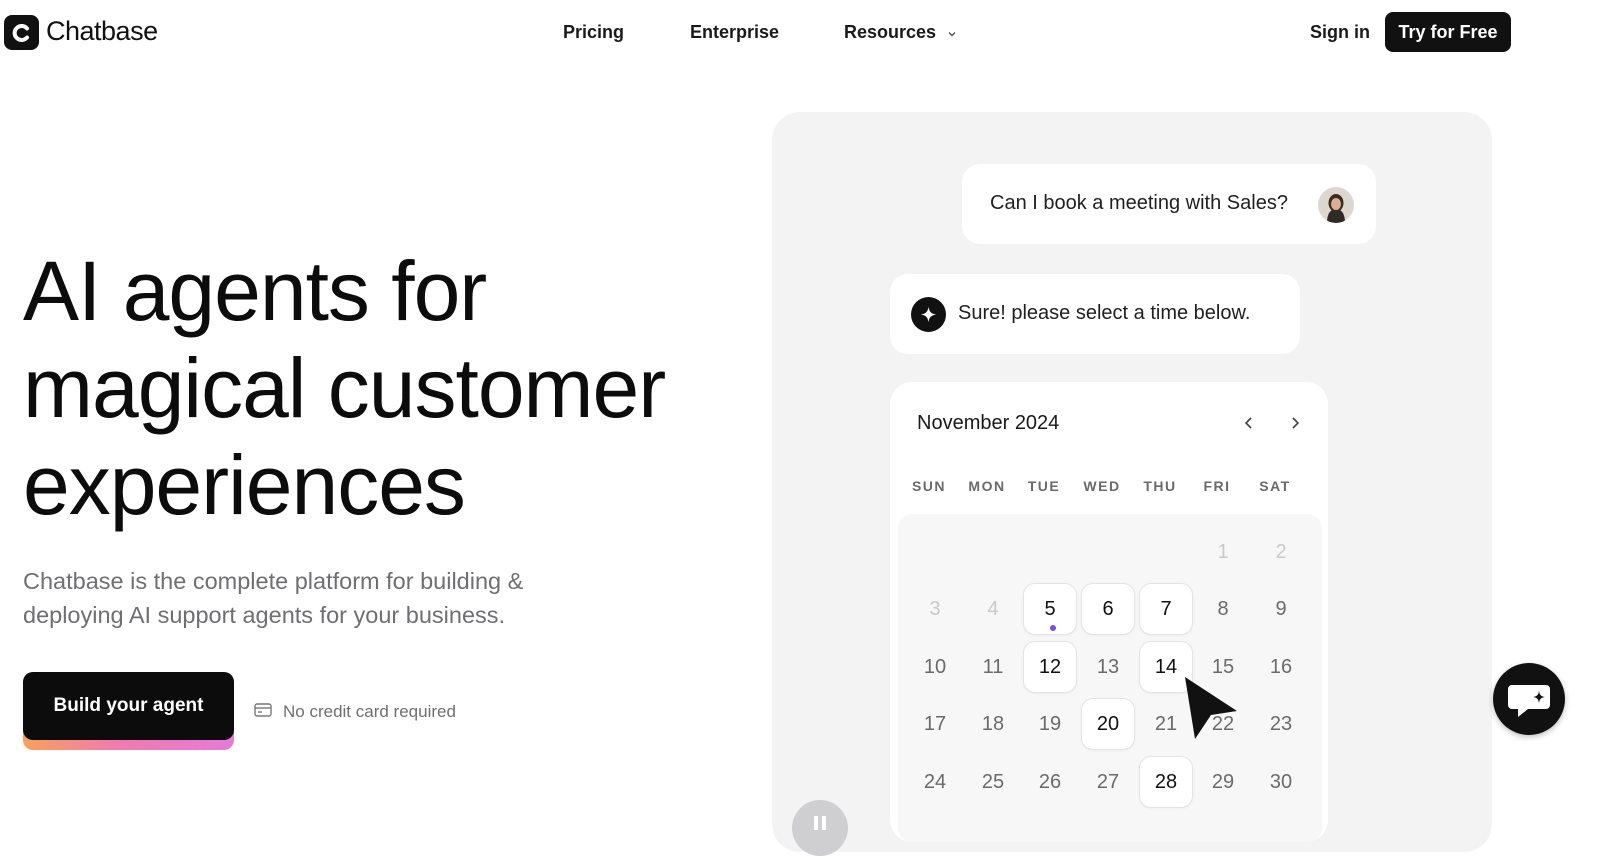 The height and width of the screenshot is (856, 1600). What do you see at coordinates (1336, 205) in the screenshot?
I see `avatar` at bounding box center [1336, 205].